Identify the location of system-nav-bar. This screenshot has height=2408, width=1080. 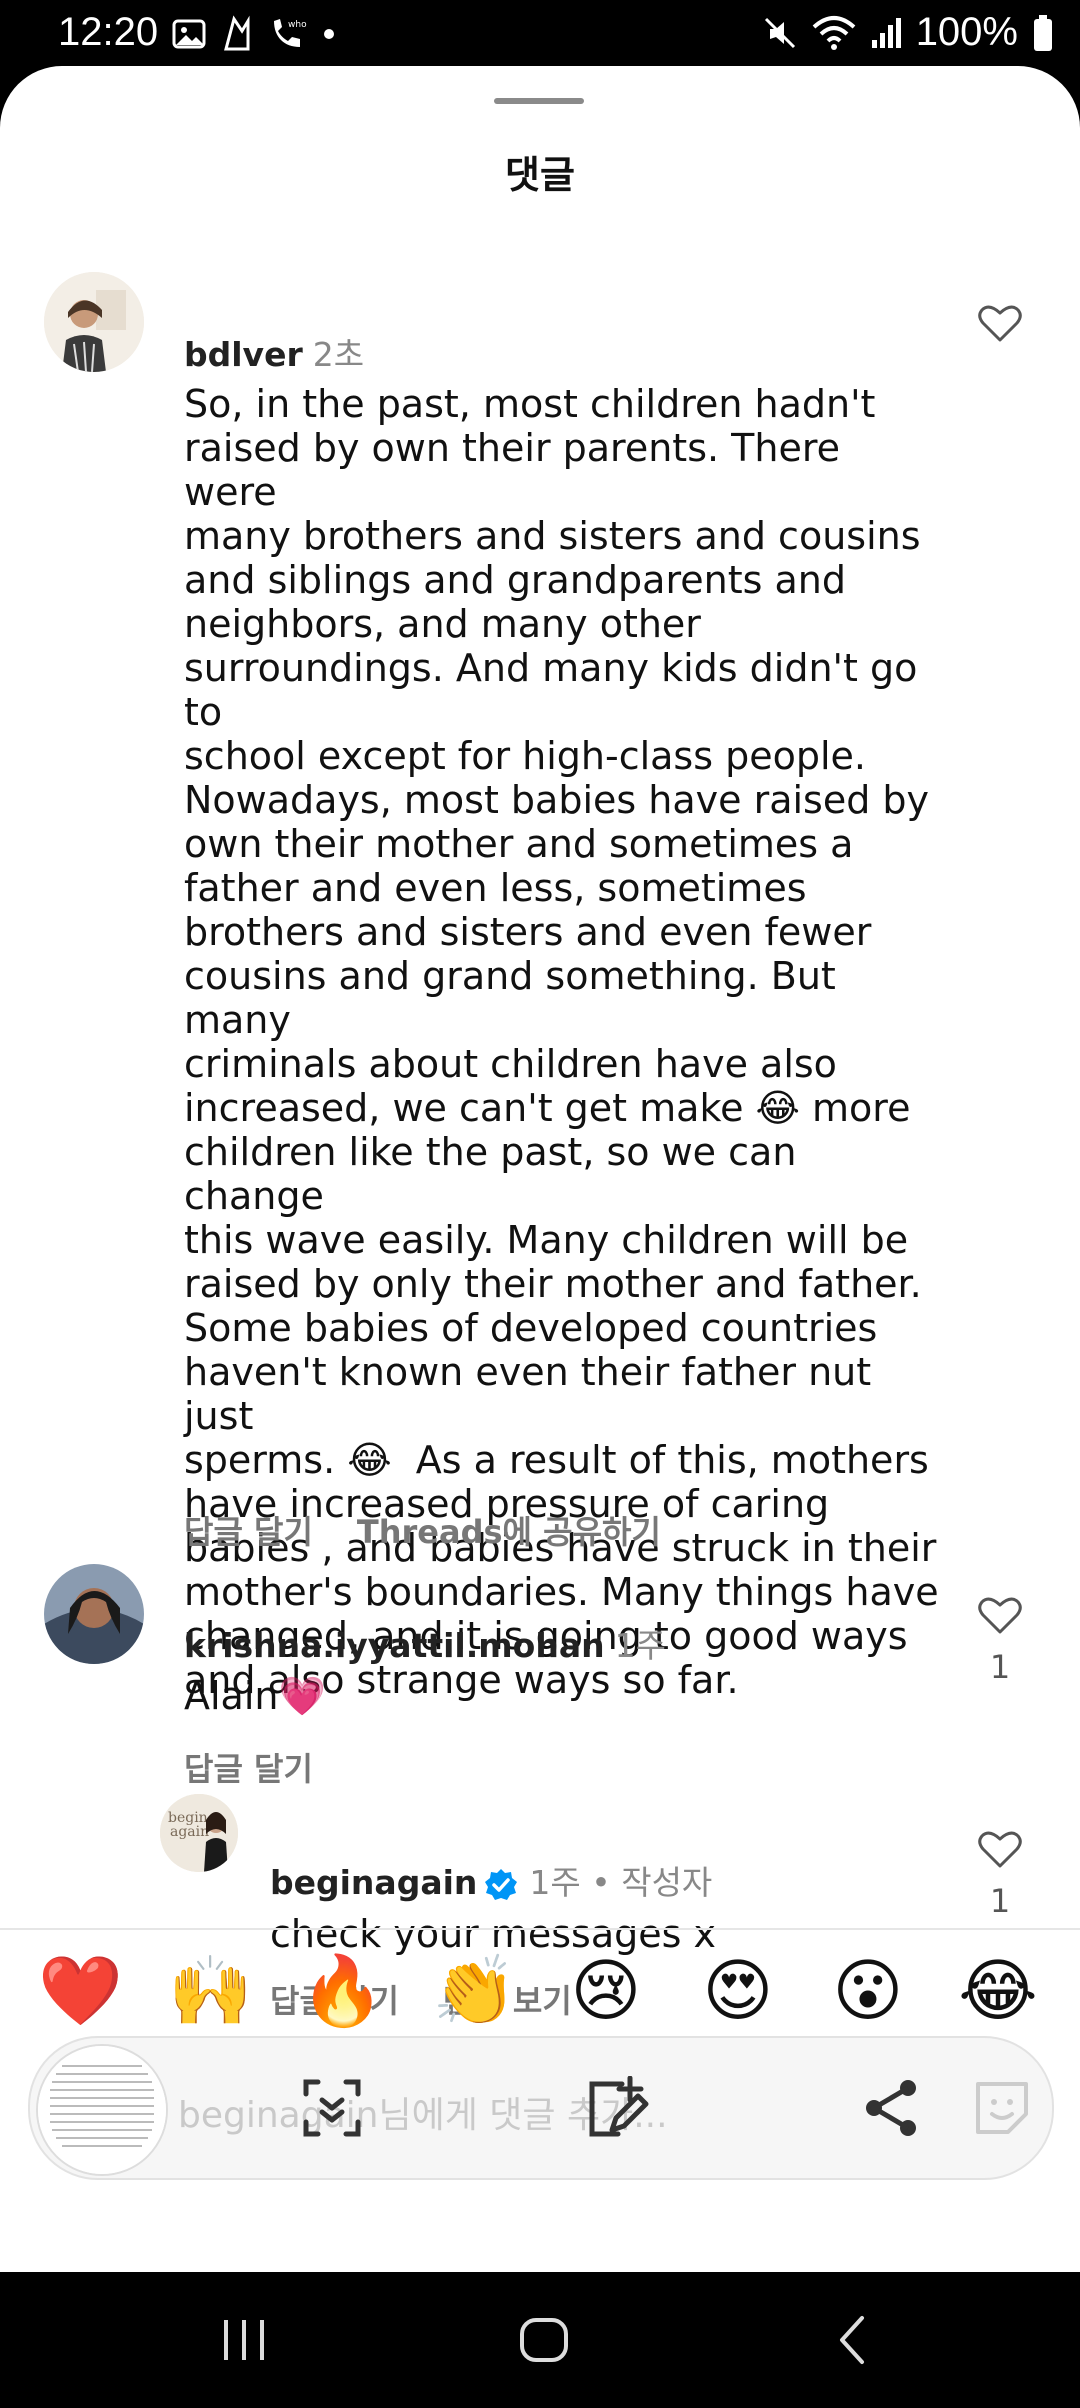
(540, 2340).